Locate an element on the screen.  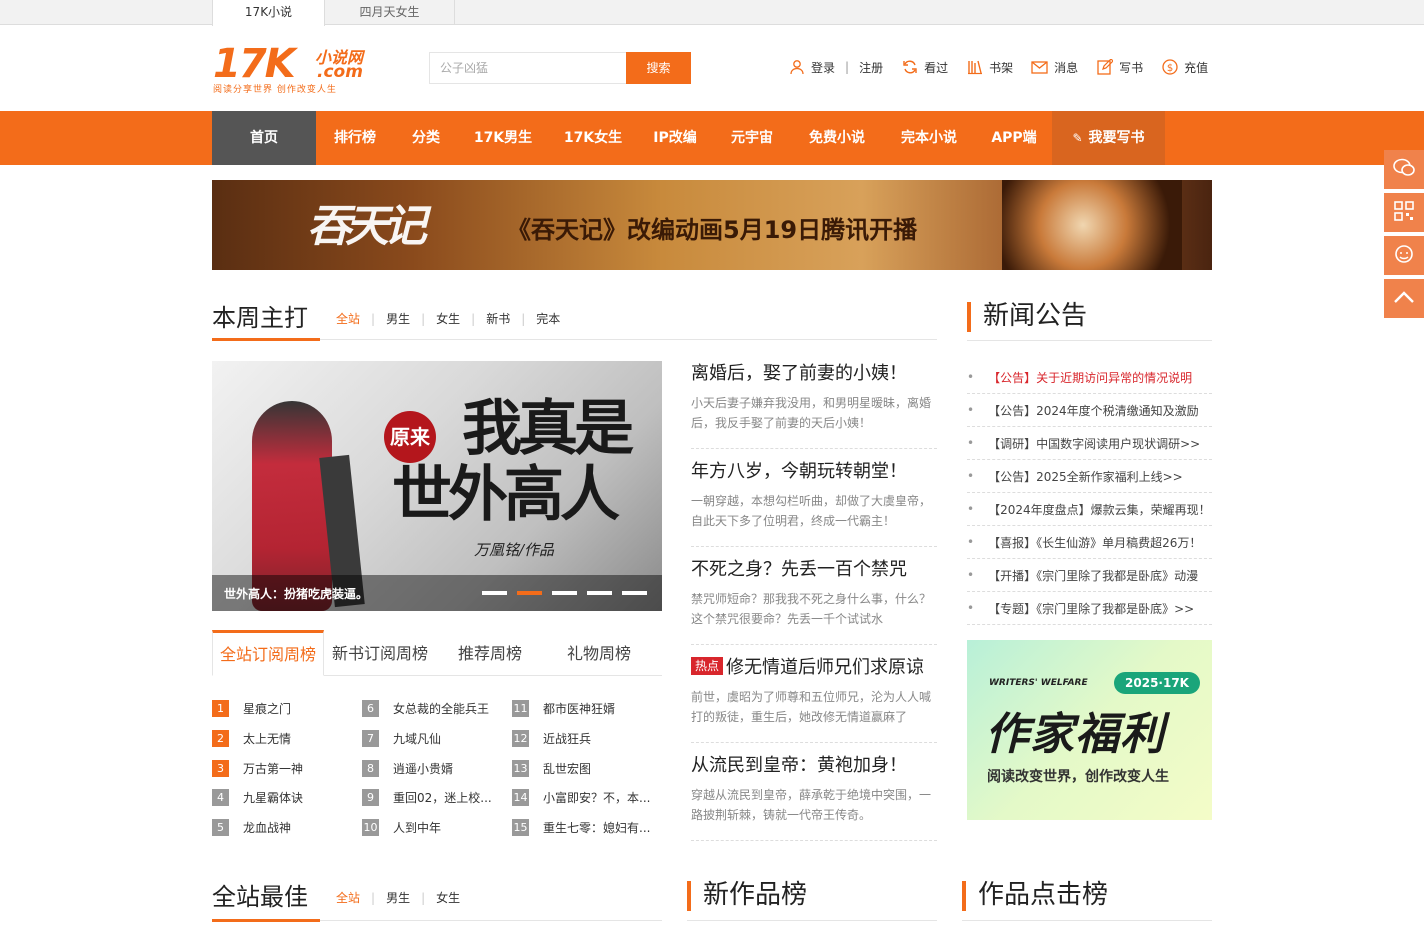
article-title-text: 修无情道后师兄们求原谅 is located at coordinates (825, 667).